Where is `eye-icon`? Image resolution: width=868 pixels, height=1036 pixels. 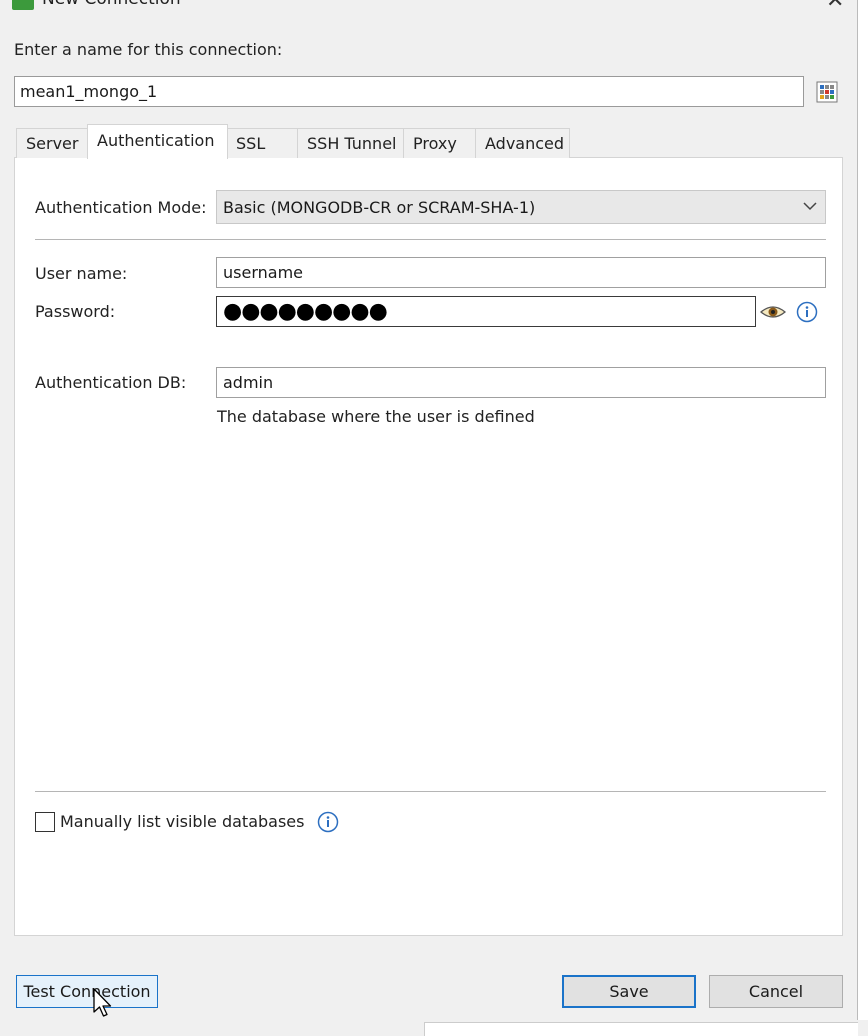
eye-icon is located at coordinates (773, 312).